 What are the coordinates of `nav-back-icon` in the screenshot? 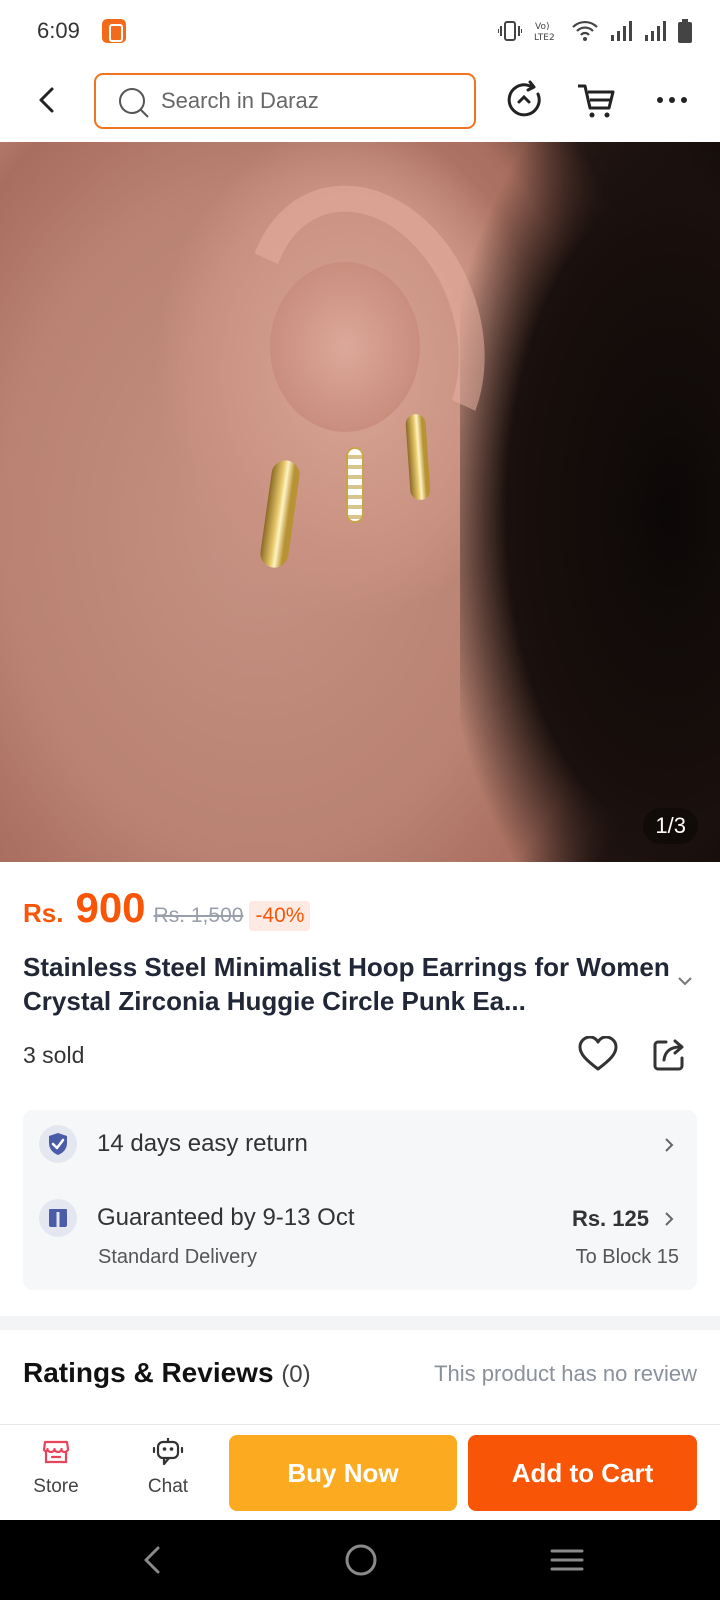 It's located at (152, 1560).